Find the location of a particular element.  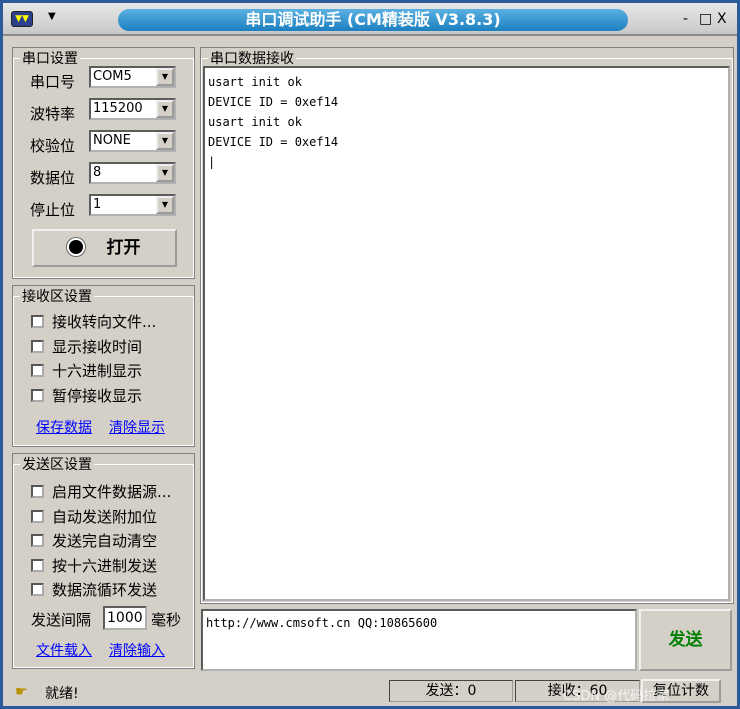

record-dot-icon is located at coordinates (75, 247).